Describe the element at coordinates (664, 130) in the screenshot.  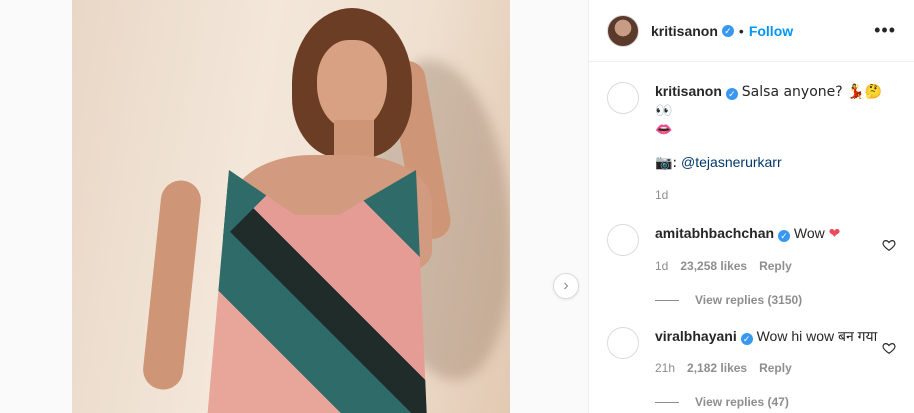
I see `caption-text-2: 👄` at that location.